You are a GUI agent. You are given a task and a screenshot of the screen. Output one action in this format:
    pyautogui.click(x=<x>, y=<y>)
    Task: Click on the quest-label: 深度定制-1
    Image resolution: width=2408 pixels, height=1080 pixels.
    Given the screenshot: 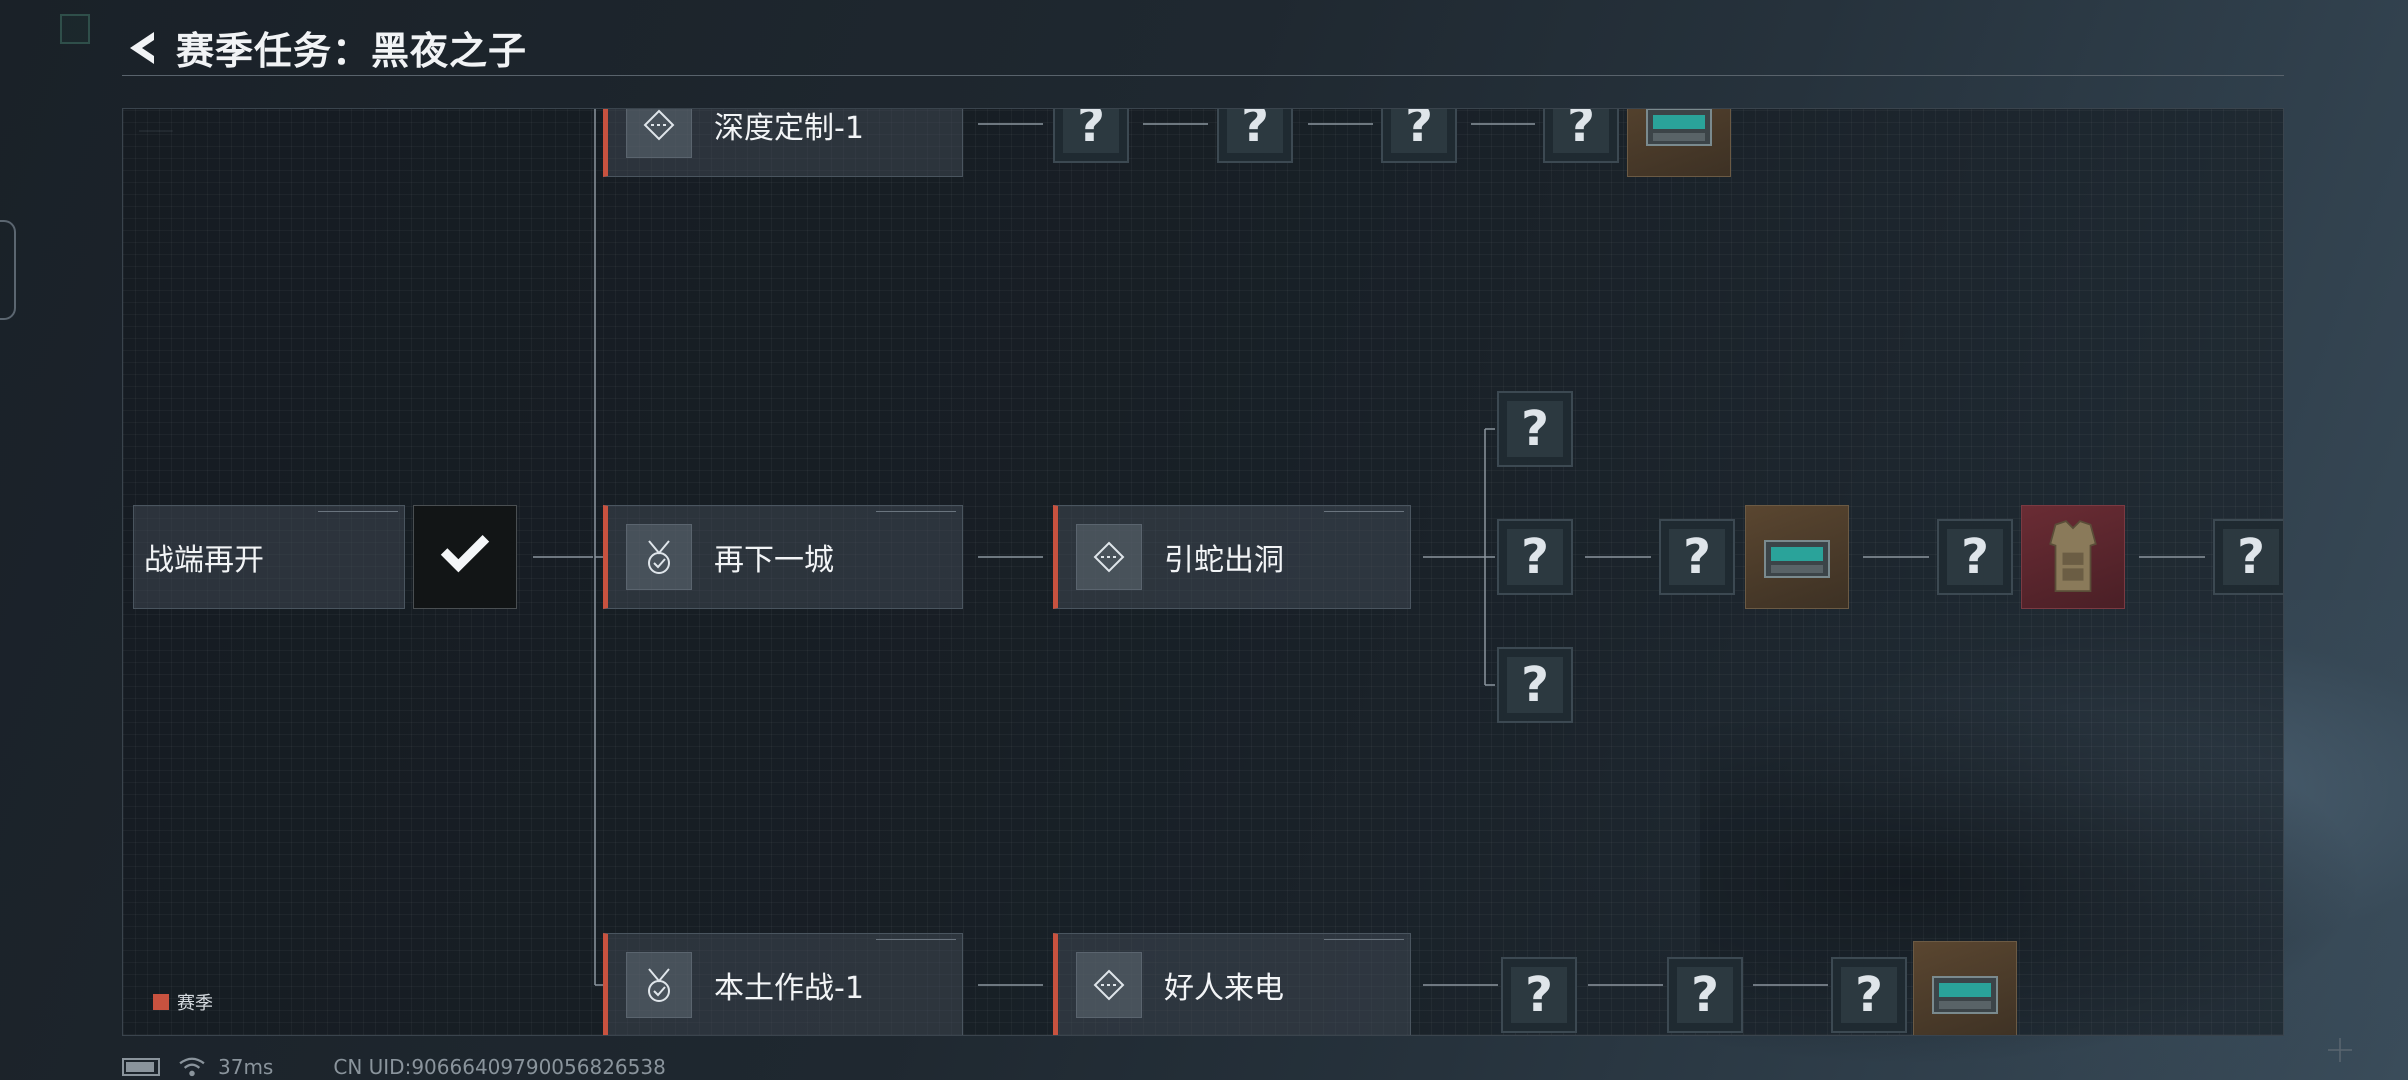 What is the action you would take?
    pyautogui.click(x=789, y=128)
    